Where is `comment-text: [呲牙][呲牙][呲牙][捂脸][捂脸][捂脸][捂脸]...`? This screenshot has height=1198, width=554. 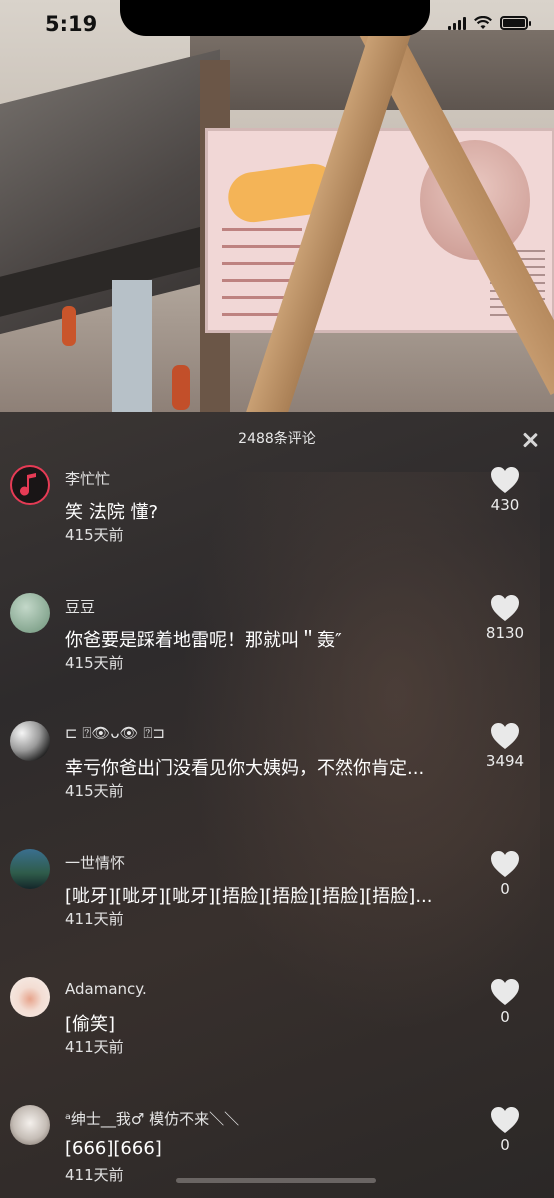
comment-text: [呲牙][呲牙][呲牙][捂脸][捂脸][捂脸][捂脸]... is located at coordinates (249, 896).